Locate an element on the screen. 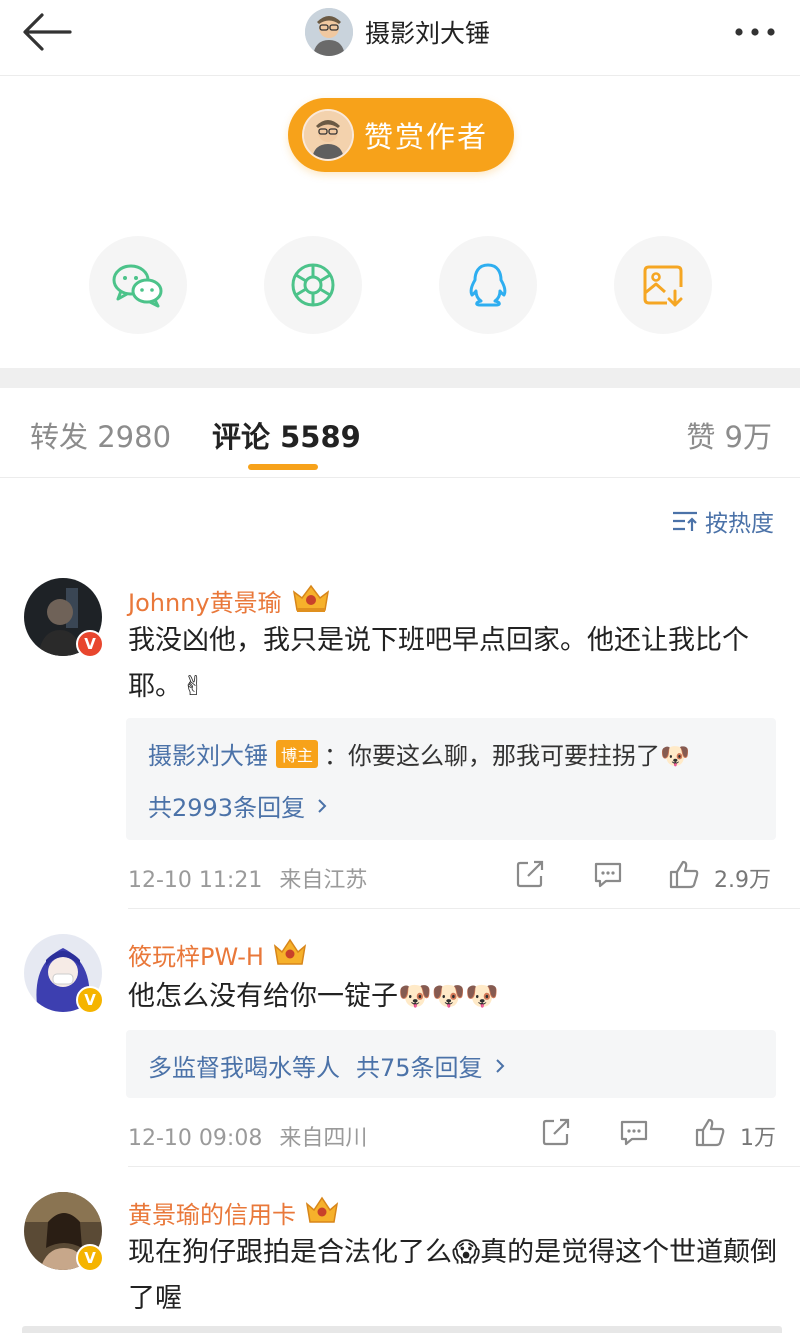  reward-author-button: 赞赏作者 is located at coordinates (401, 135).